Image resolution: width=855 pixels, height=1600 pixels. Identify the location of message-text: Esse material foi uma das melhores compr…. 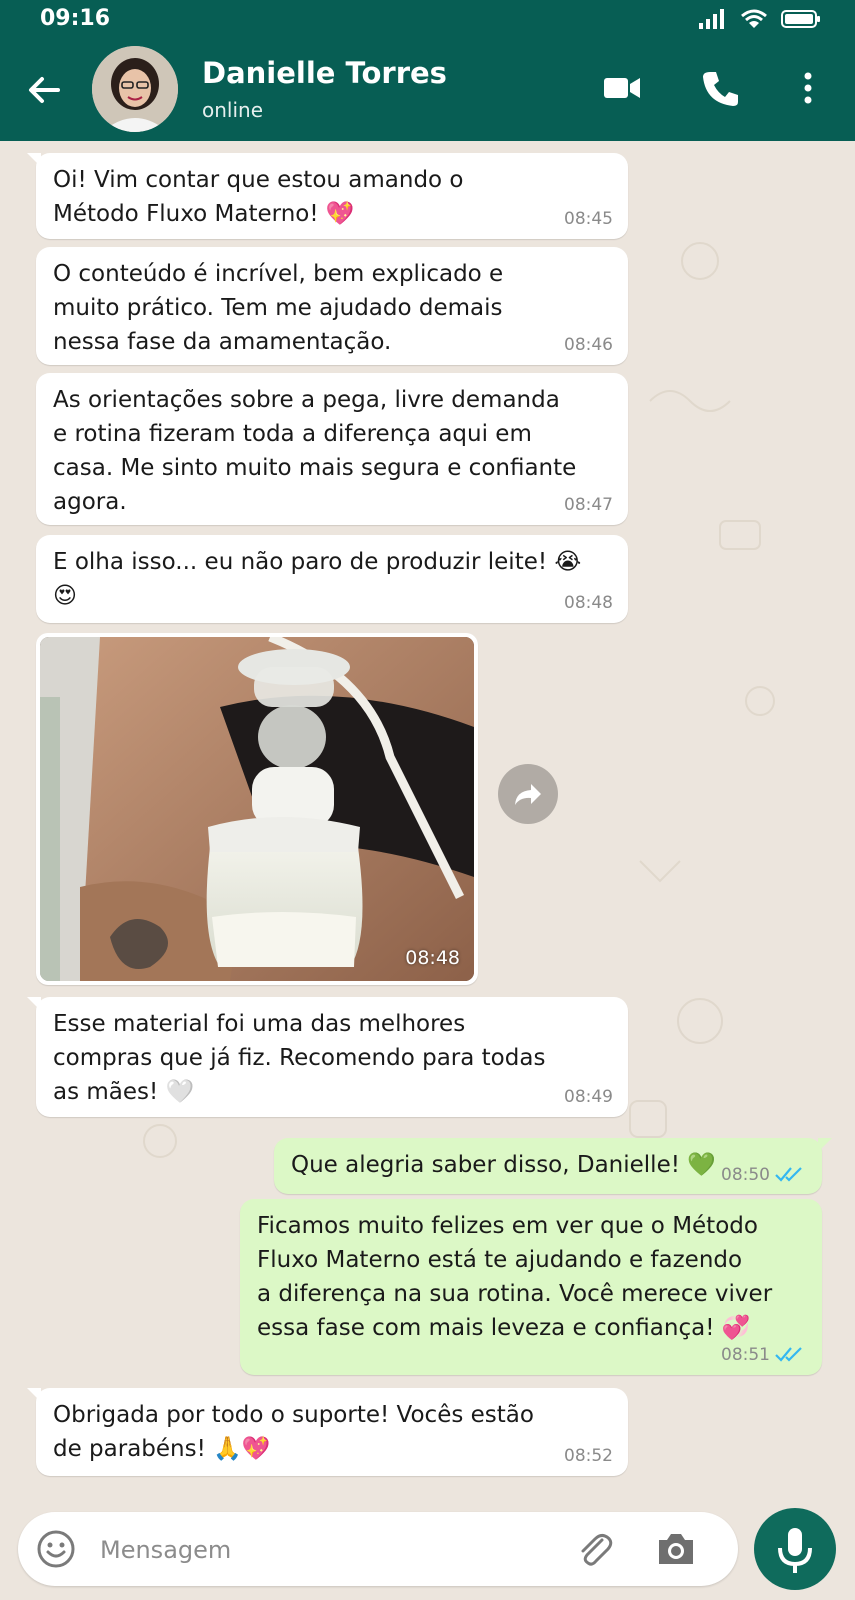
(299, 1058).